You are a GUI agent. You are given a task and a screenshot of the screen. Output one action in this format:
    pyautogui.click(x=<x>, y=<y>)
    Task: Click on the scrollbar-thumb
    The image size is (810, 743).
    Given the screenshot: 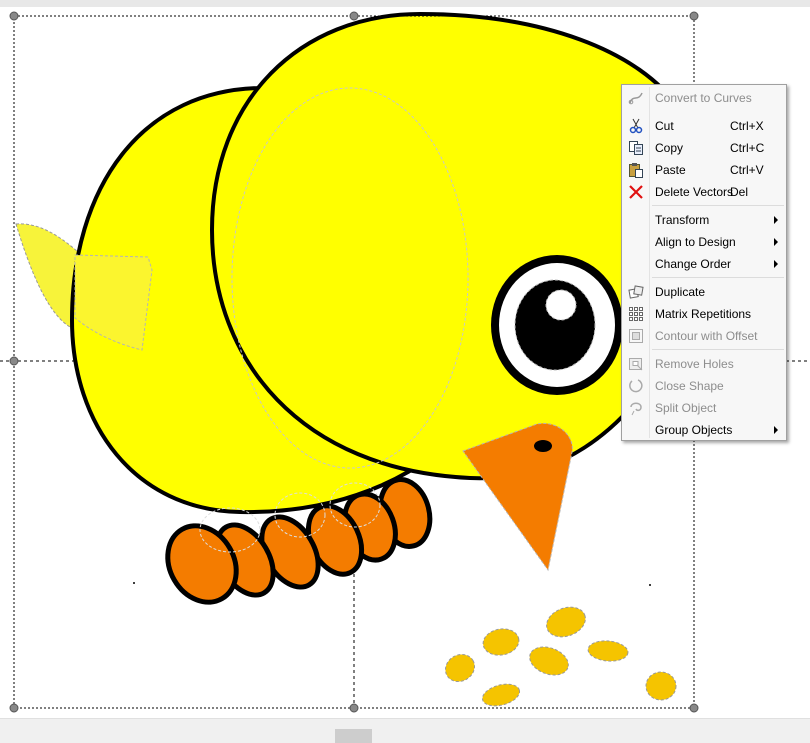 What is the action you would take?
    pyautogui.click(x=353, y=736)
    